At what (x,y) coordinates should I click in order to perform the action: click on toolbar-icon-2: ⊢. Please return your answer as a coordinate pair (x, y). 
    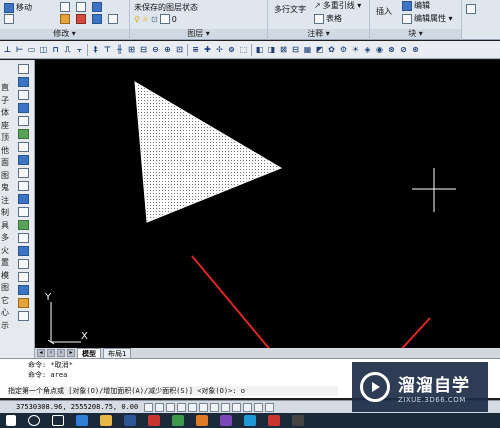
    Looking at the image, I should click on (19, 50).